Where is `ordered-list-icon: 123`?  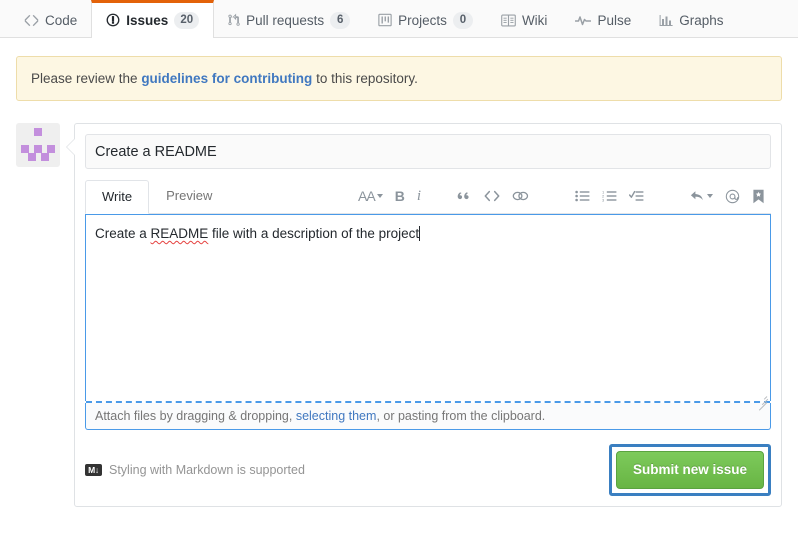 ordered-list-icon: 123 is located at coordinates (609, 196).